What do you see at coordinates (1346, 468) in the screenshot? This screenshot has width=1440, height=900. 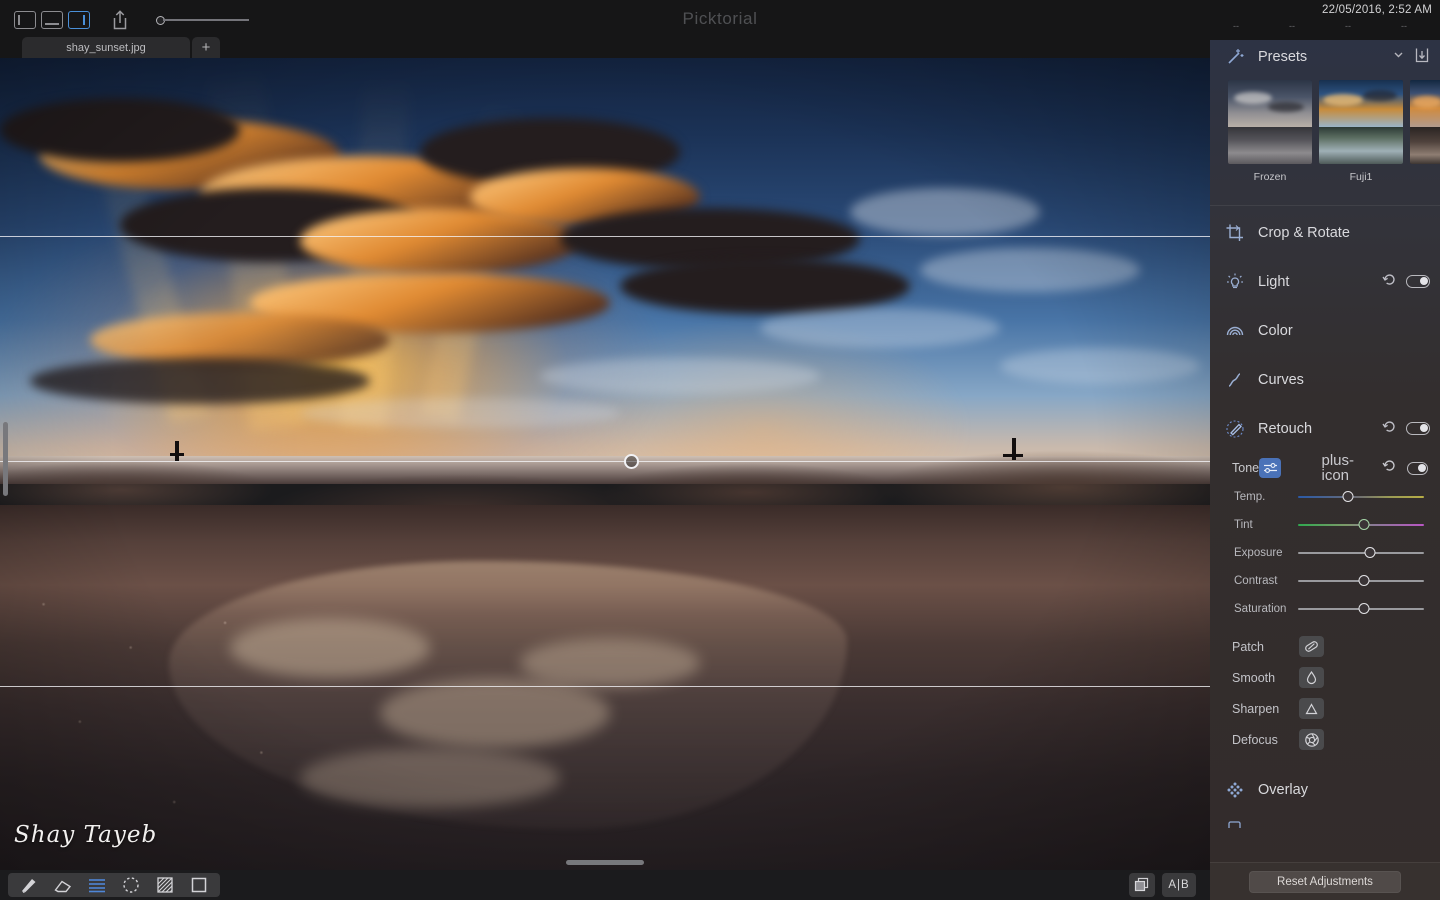 I see `plus-icon: plus-icon` at bounding box center [1346, 468].